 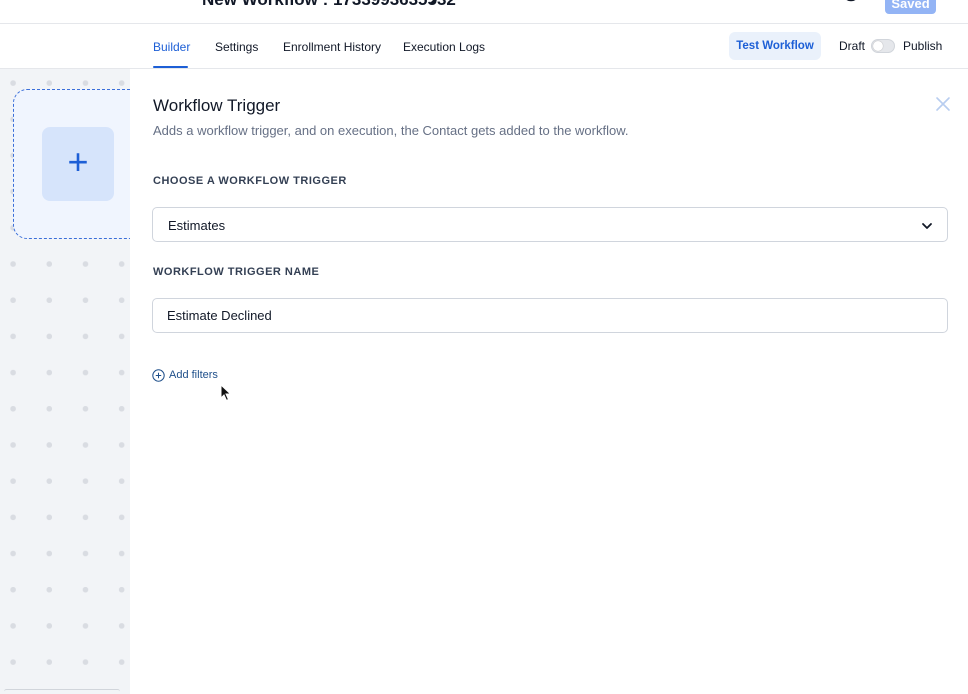 What do you see at coordinates (170, 67) in the screenshot?
I see `active-tab-indicator` at bounding box center [170, 67].